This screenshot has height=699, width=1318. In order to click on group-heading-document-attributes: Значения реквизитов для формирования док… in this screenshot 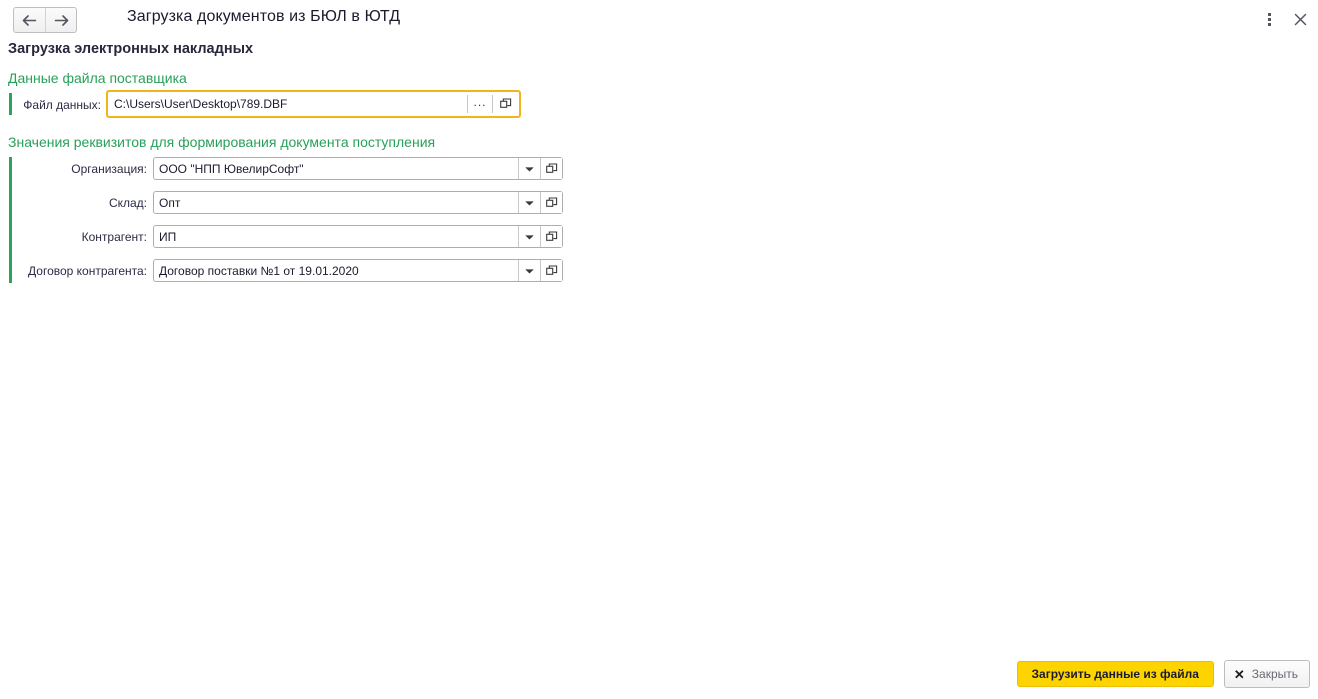, I will do `click(222, 142)`.